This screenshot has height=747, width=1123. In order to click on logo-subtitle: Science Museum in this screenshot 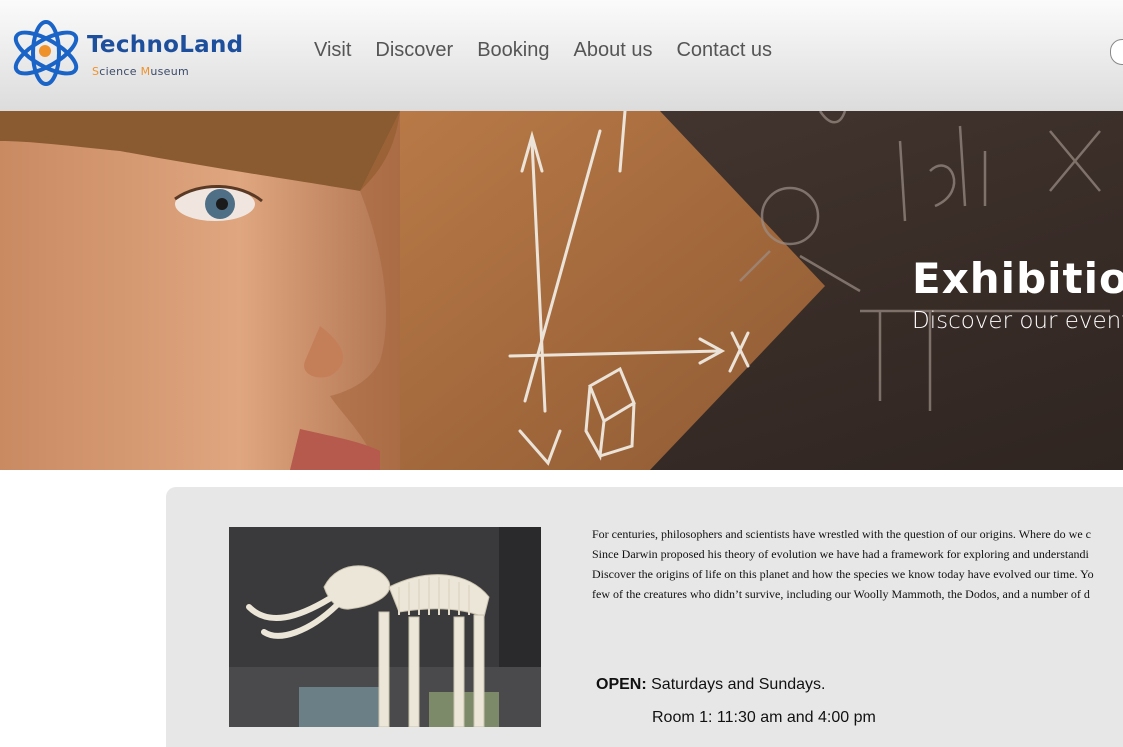, I will do `click(140, 71)`.